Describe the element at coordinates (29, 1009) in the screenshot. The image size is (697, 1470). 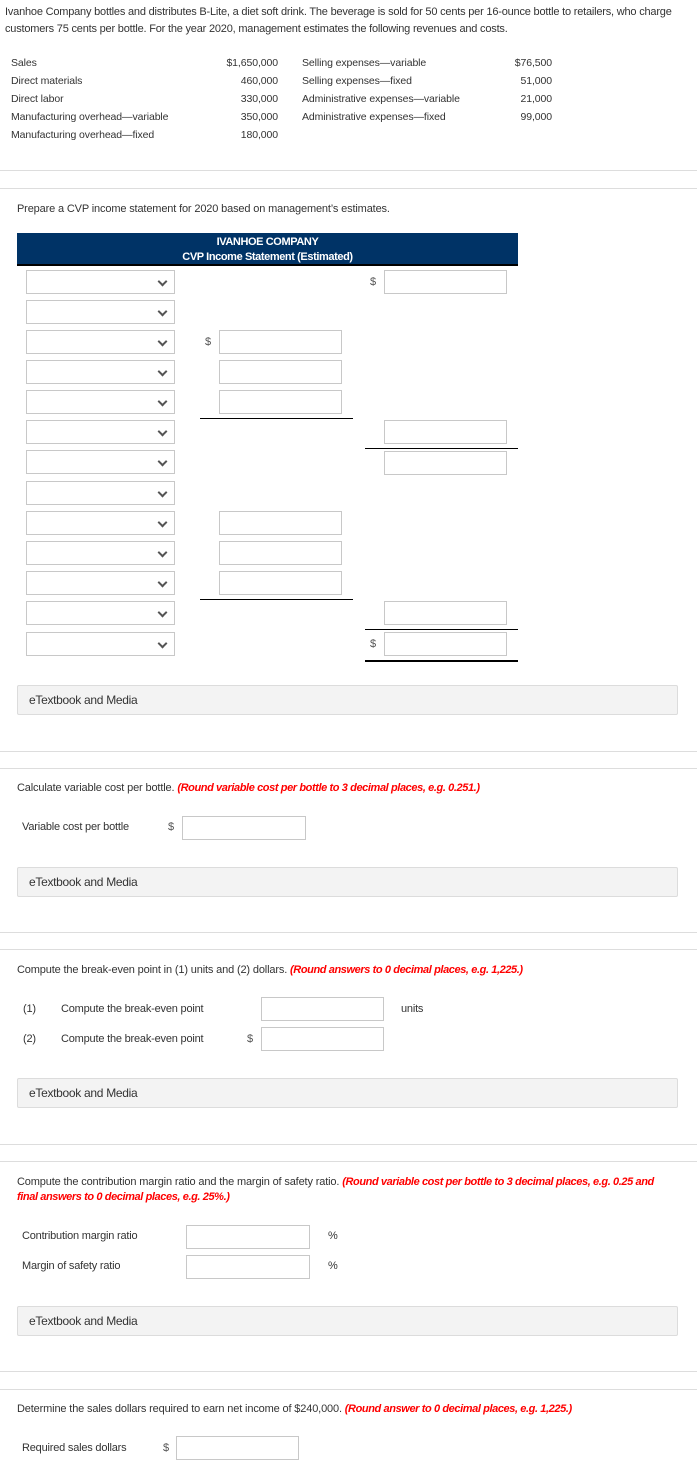
I see `row-number: (1)` at that location.